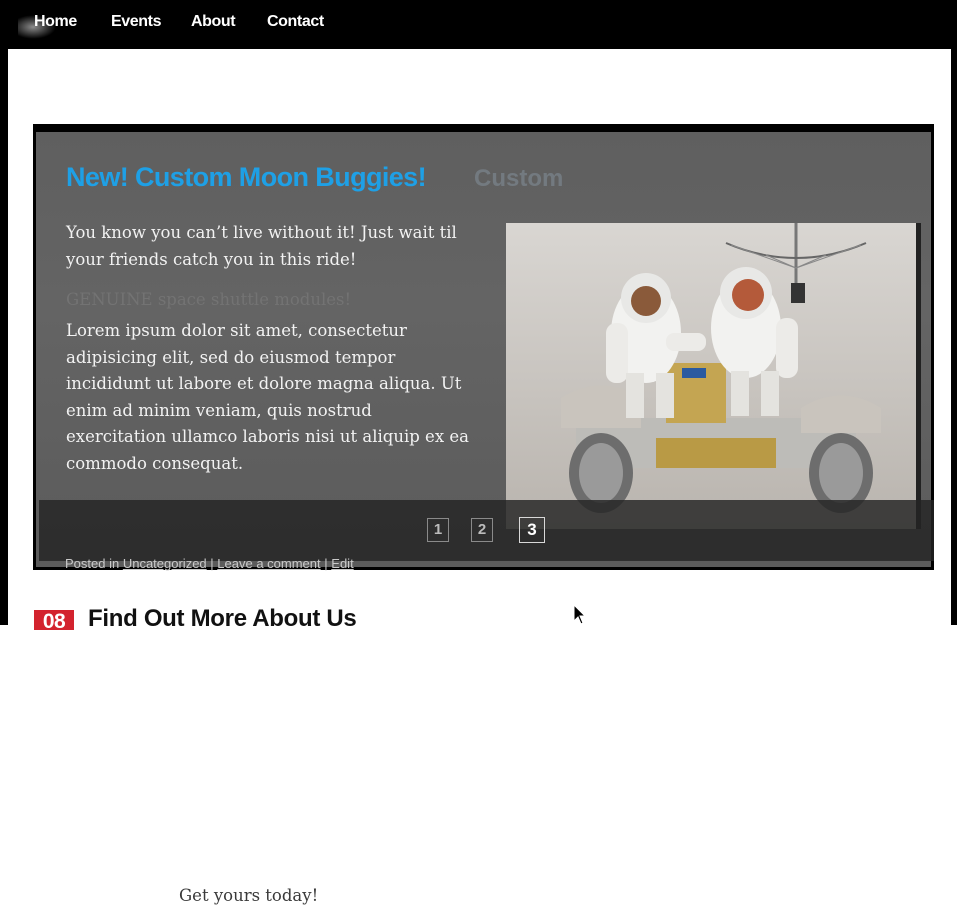 This screenshot has width=957, height=905. Describe the element at coordinates (532, 530) in the screenshot. I see `pager-button-3-active: 3` at that location.